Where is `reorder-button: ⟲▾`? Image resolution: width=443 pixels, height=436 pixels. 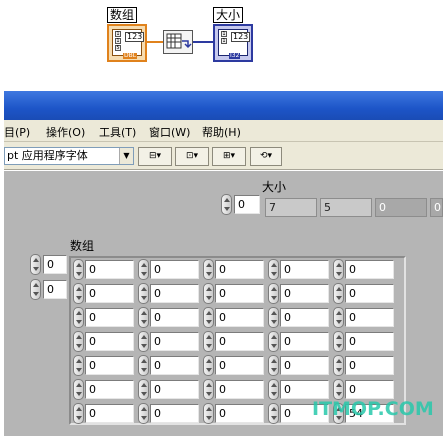 reorder-button: ⟲▾ is located at coordinates (266, 156).